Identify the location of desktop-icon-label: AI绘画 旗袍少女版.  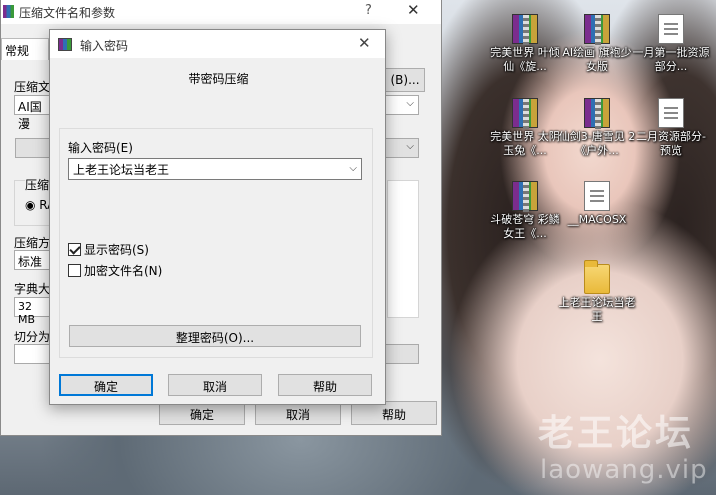
(597, 59).